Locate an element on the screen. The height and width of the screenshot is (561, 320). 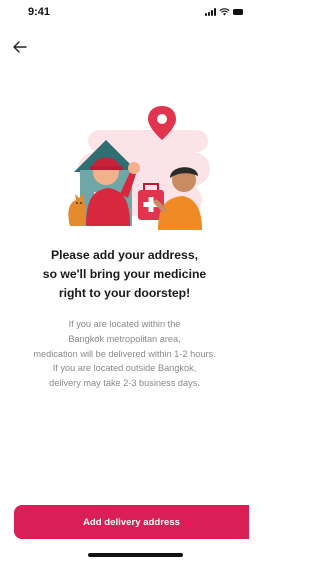
headline-line: right to your doorstep! is located at coordinates (124, 293).